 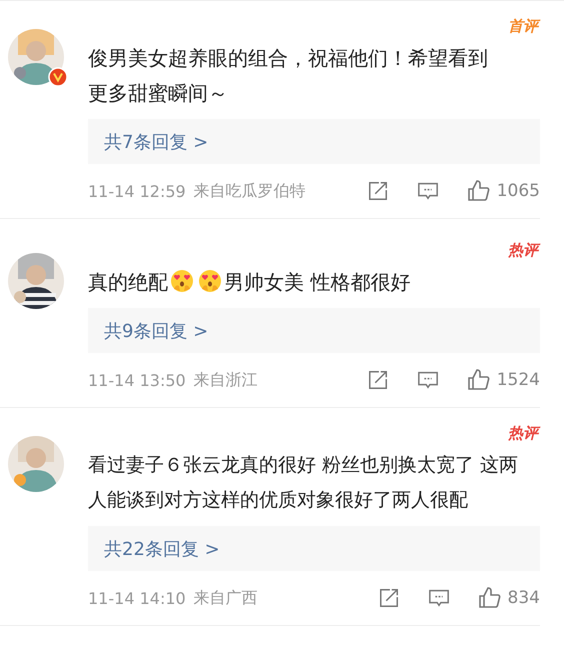 What do you see at coordinates (524, 598) in the screenshot?
I see `like-count: 834` at bounding box center [524, 598].